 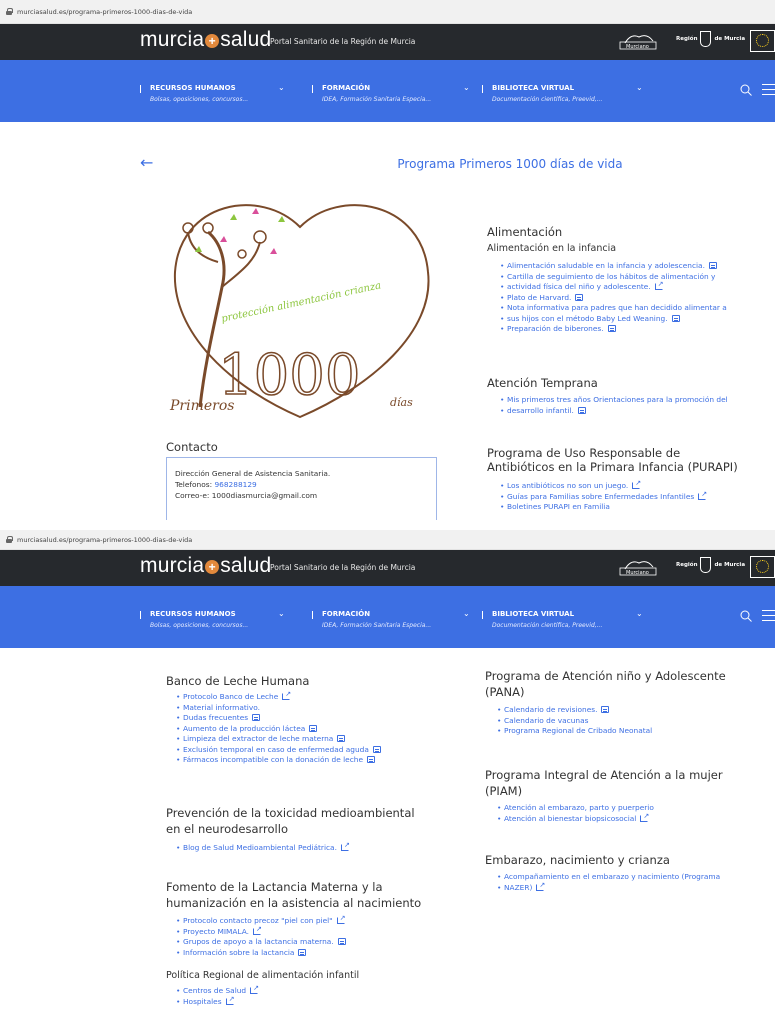 I want to click on list-item: Calendario de vacunas, so click(x=632, y=721).